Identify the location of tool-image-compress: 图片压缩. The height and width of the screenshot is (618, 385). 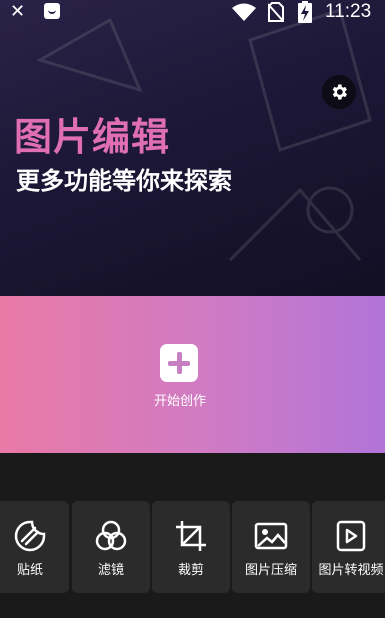
(271, 547).